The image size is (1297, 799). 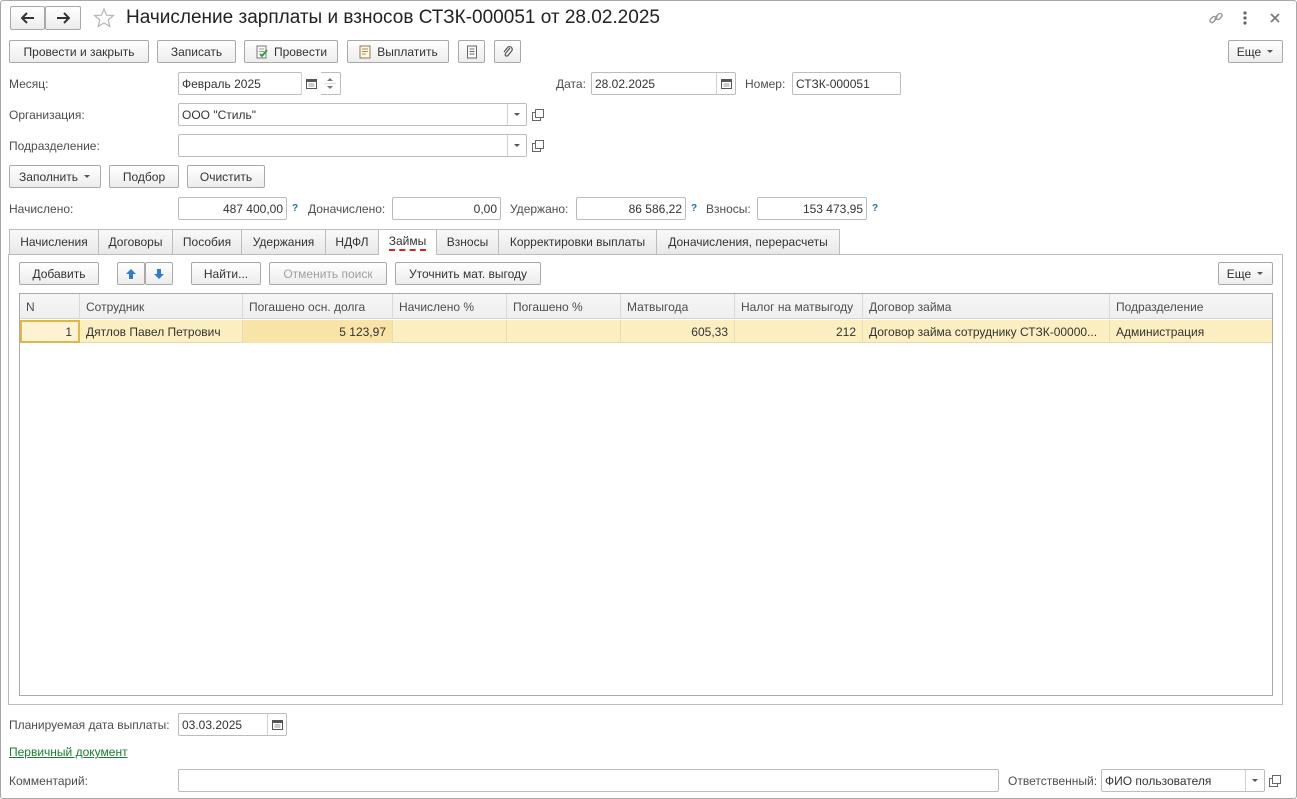 I want to click on arrow-down-icon, so click(x=159, y=273).